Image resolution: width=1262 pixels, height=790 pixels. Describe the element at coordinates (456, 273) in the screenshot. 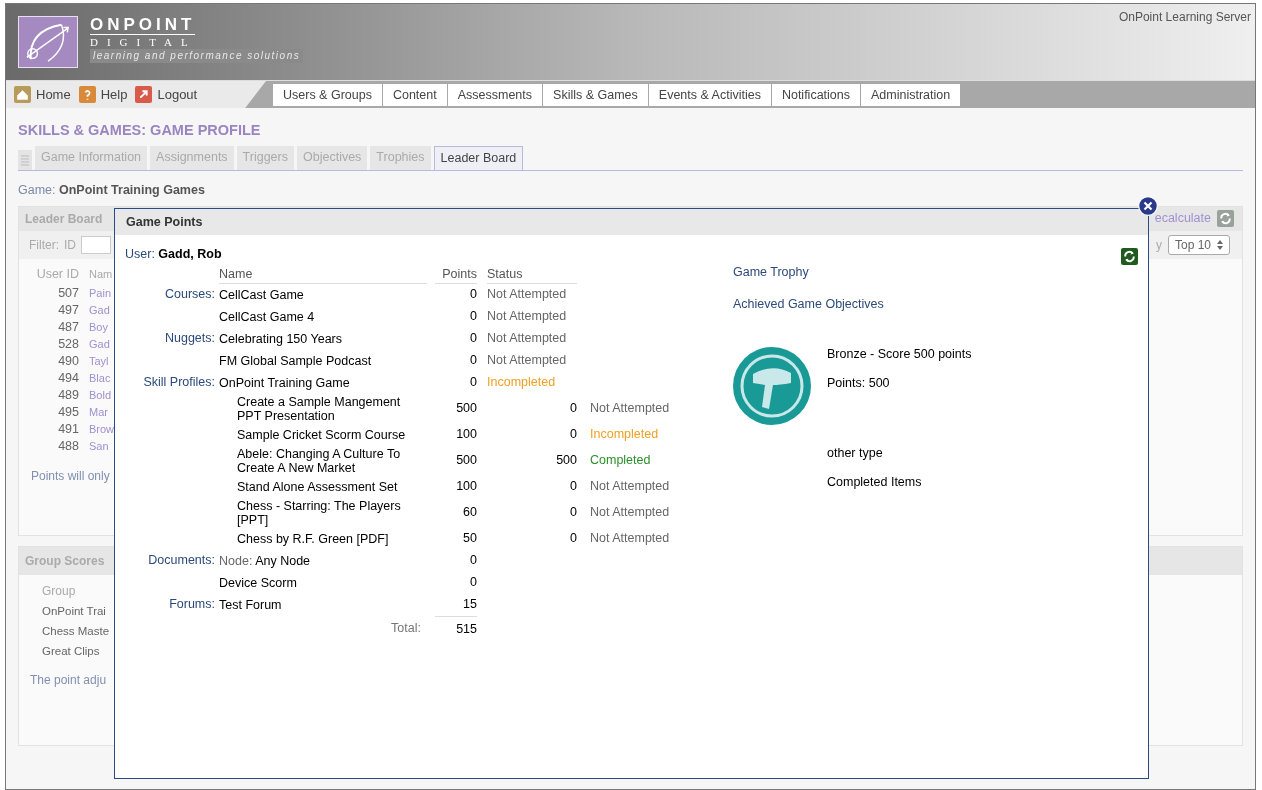

I see `column-header: Points` at that location.